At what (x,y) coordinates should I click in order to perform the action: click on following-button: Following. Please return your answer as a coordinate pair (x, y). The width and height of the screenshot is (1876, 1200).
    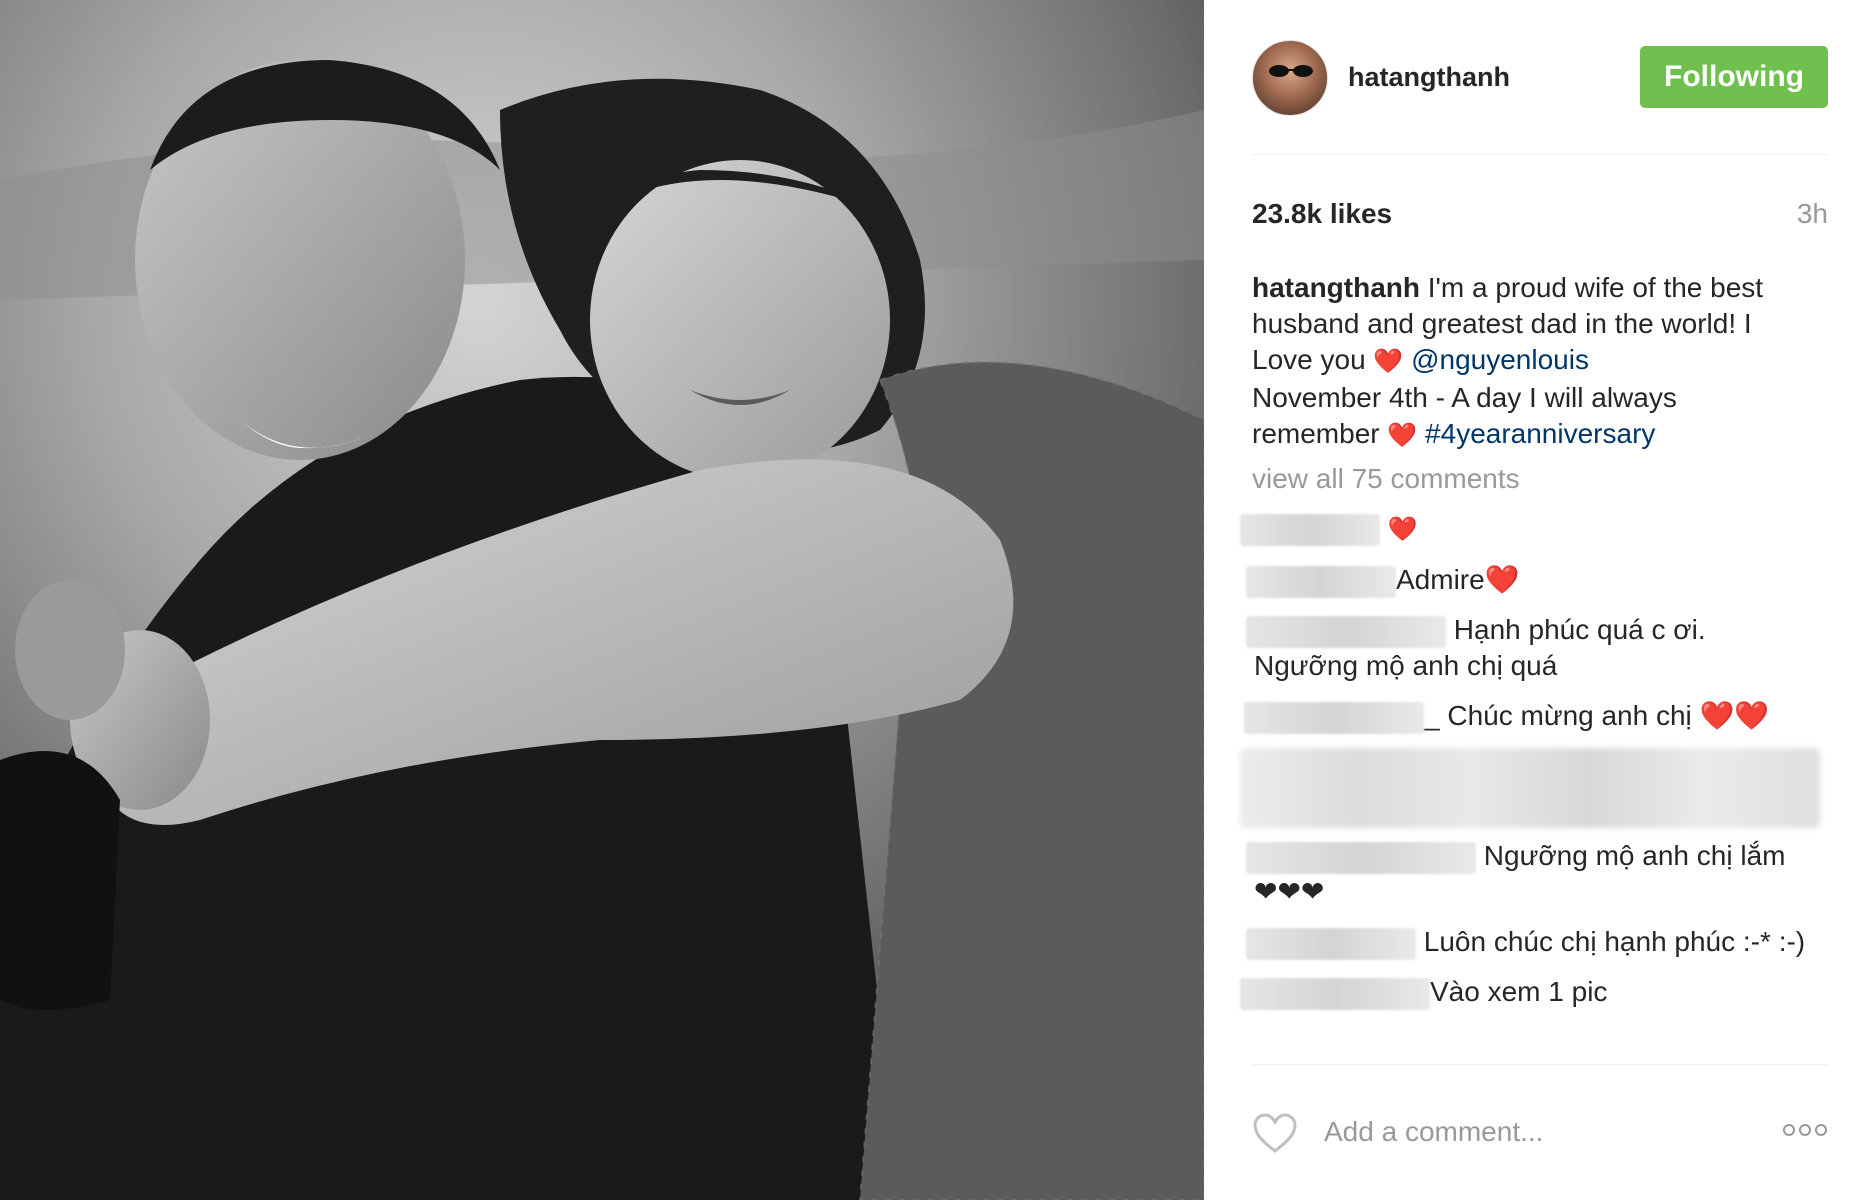
    Looking at the image, I should click on (1734, 77).